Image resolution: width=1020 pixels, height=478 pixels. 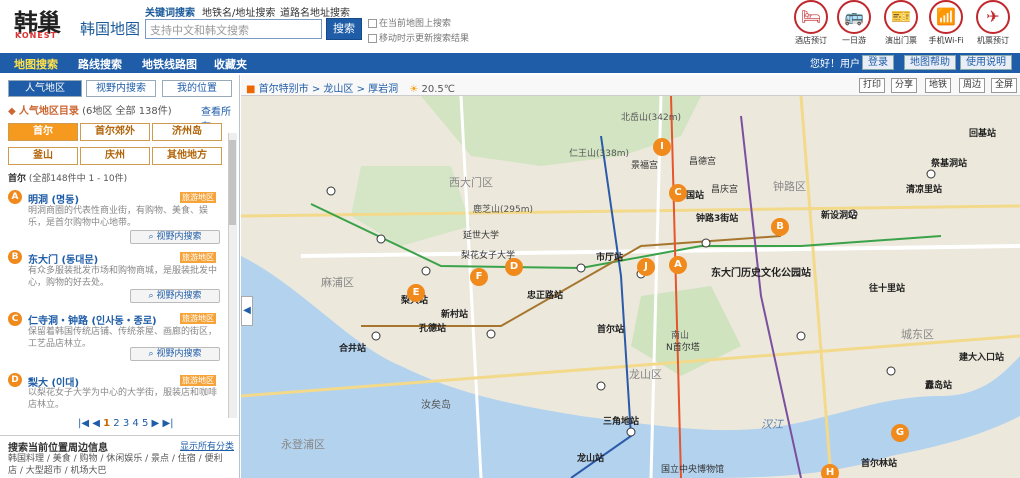 I want to click on pager-page: 4, so click(x=135, y=423).